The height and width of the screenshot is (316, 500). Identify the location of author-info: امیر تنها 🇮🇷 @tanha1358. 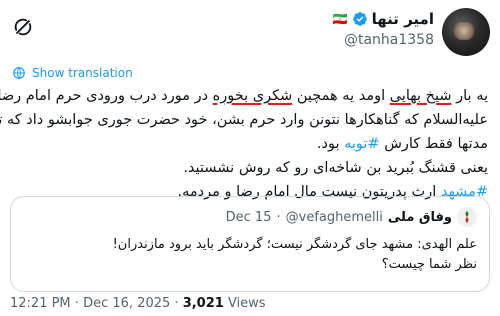
(383, 29).